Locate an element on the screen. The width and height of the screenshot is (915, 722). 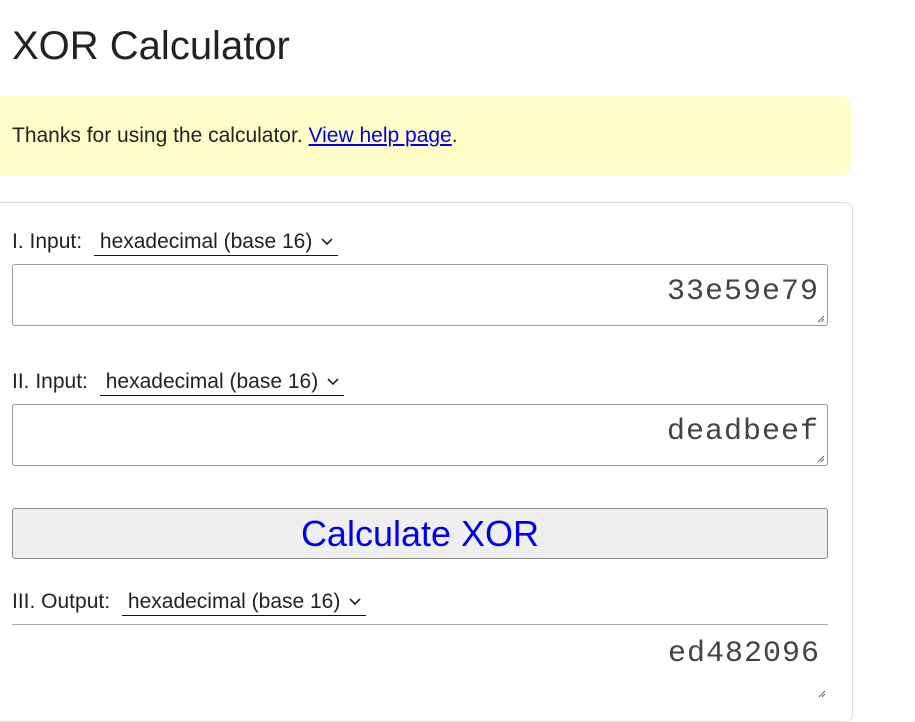
calculate-xor-button: Calculate XOR is located at coordinates (420, 533).